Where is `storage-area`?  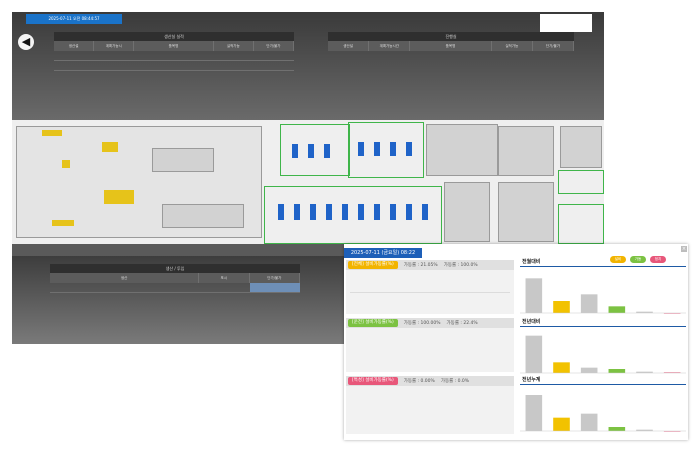 storage-area is located at coordinates (467, 212).